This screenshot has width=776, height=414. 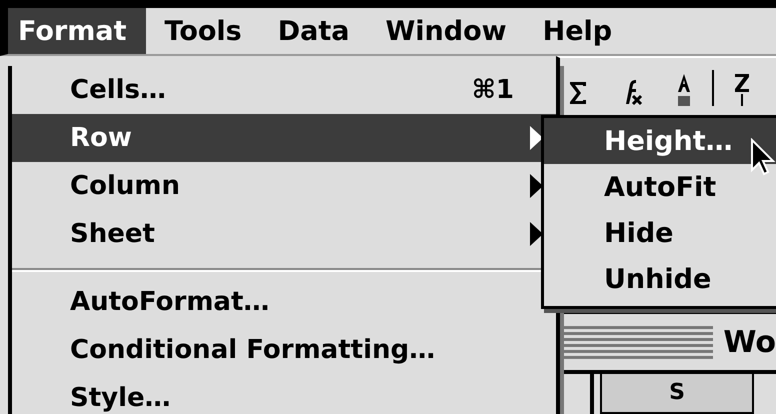 I want to click on column-header: S, so click(x=677, y=394).